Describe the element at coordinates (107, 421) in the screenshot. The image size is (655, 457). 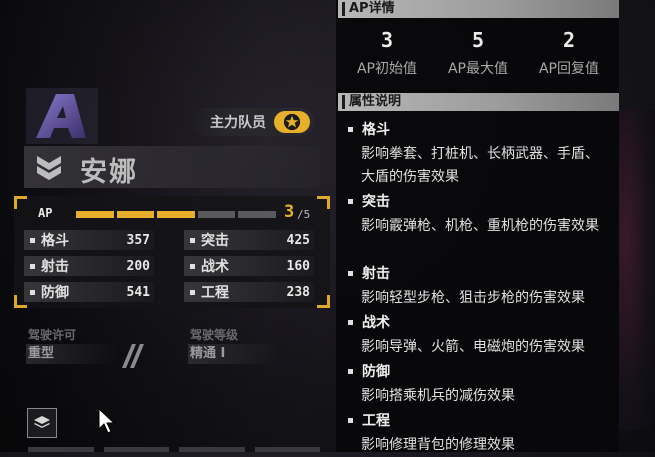
I see `cursor-icon` at that location.